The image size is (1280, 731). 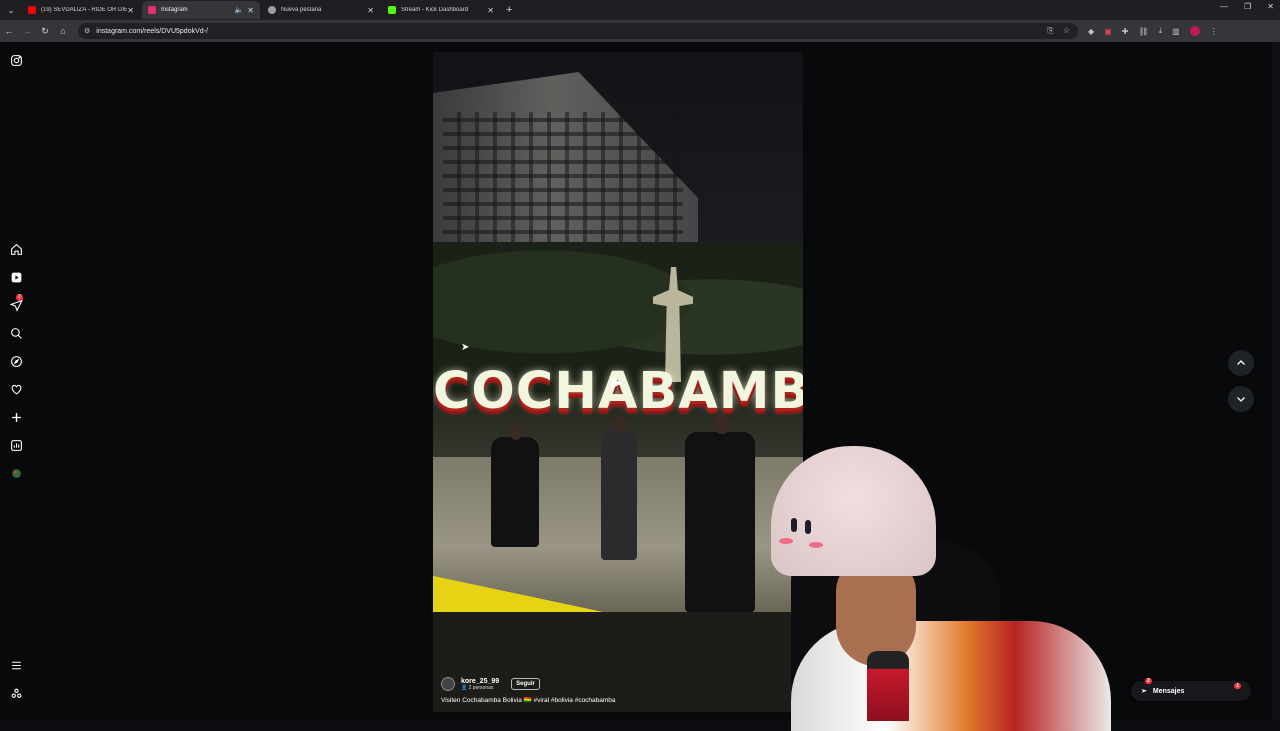 What do you see at coordinates (18, 419) in the screenshot?
I see `create-plus-icon` at bounding box center [18, 419].